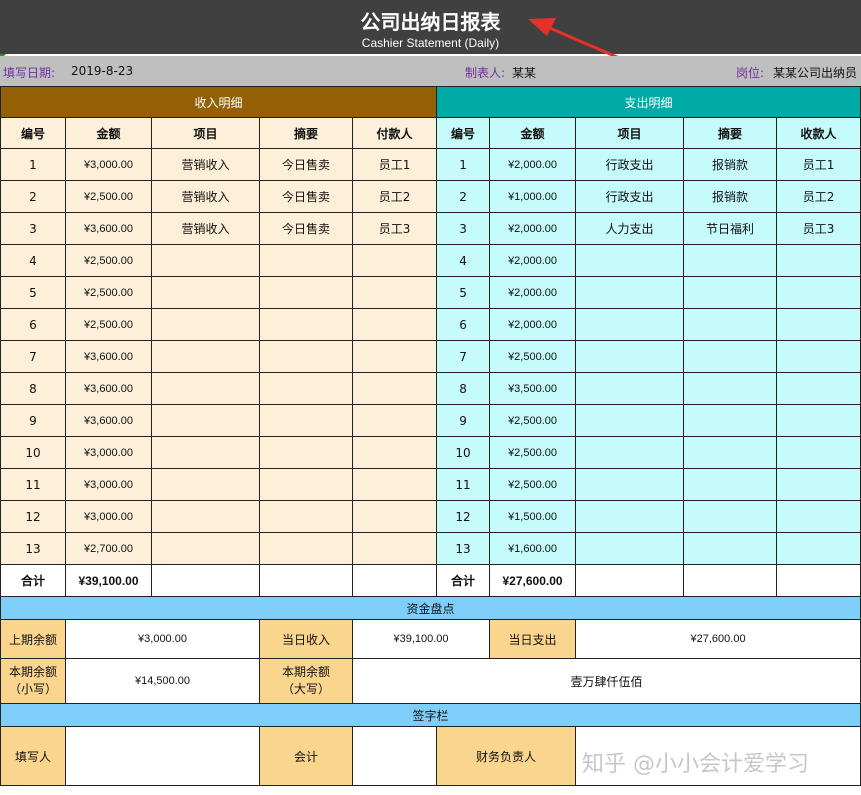 The image size is (861, 795). Describe the element at coordinates (815, 72) in the screenshot. I see `post-value: 某某公司出纳员` at that location.